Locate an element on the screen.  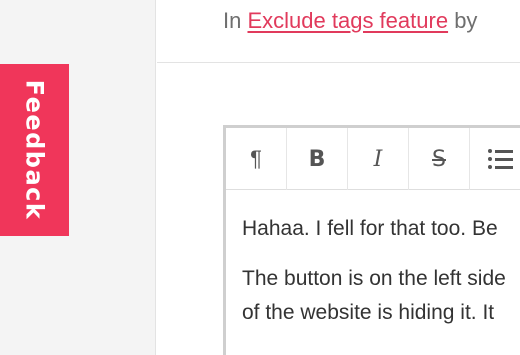
paragraph-2-line-1: The button is on the left side is located at coordinates (374, 278).